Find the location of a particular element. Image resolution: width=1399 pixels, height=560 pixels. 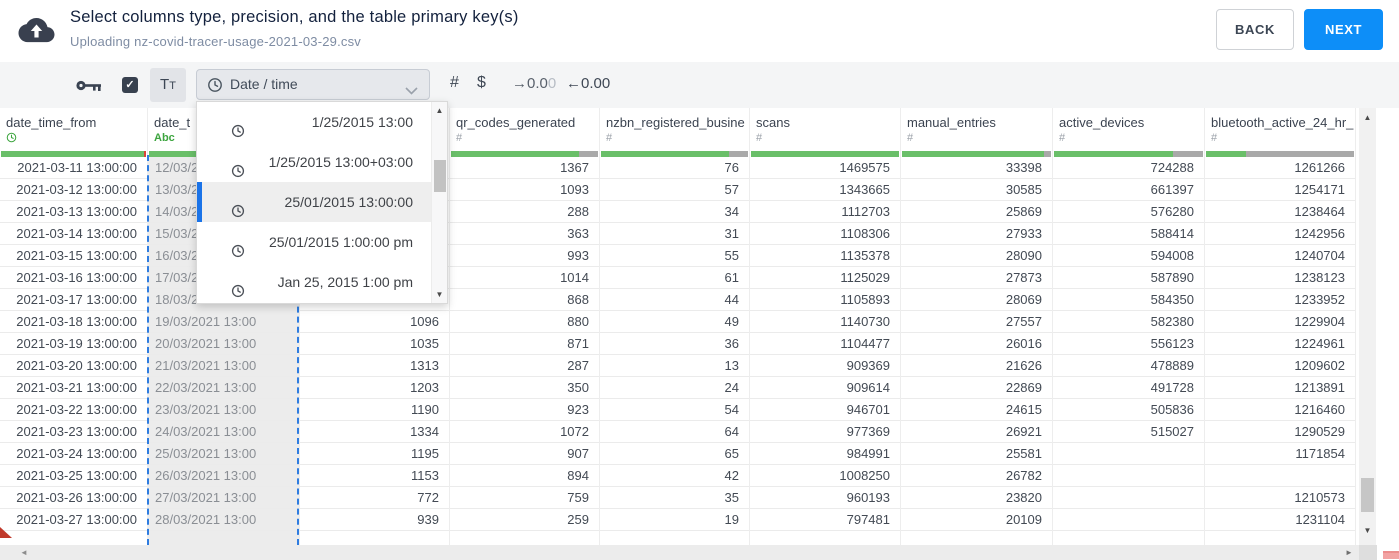

scroll-down-icon: ▼ is located at coordinates (1367, 530).